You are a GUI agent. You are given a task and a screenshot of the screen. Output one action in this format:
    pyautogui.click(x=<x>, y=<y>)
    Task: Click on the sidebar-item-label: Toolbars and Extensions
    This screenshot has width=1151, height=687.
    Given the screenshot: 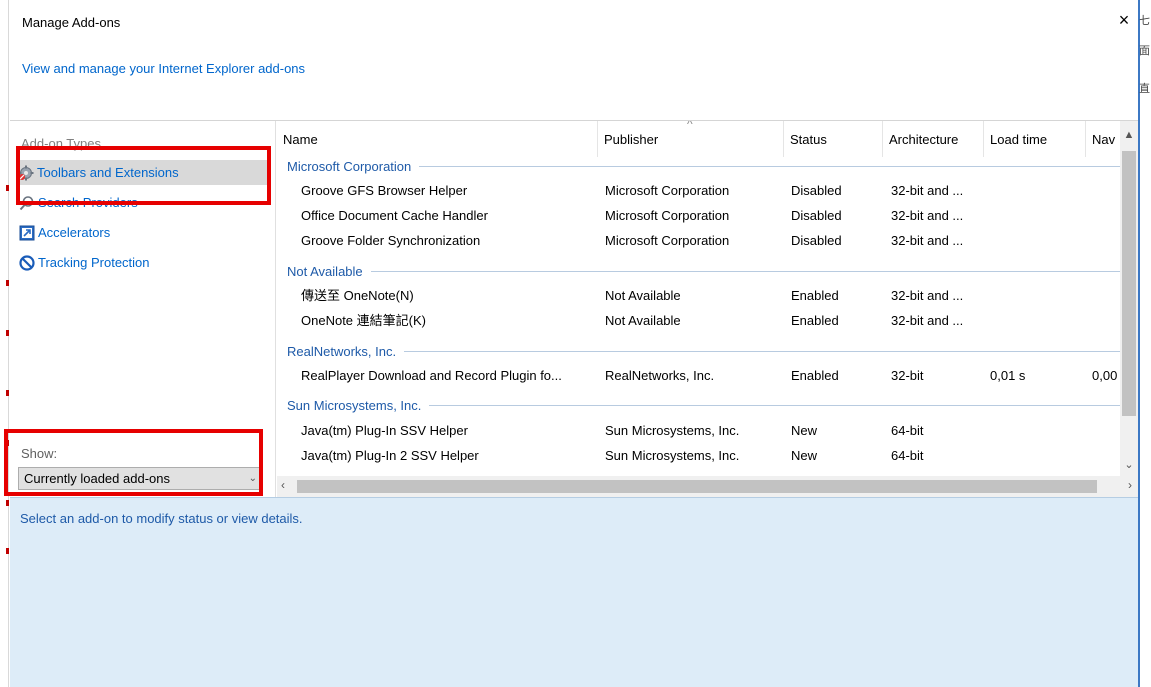 What is the action you would take?
    pyautogui.click(x=108, y=172)
    